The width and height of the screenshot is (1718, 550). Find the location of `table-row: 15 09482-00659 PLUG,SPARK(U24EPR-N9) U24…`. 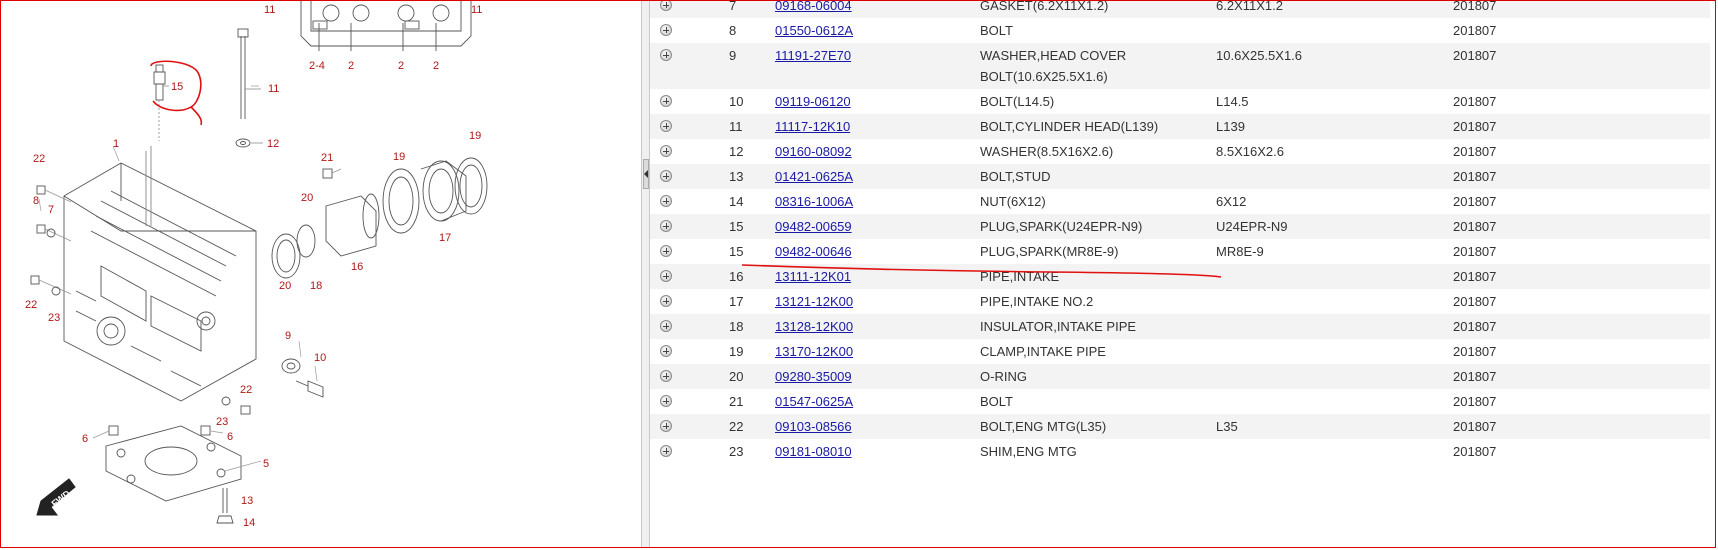

table-row: 15 09482-00659 PLUG,SPARK(U24EPR-N9) U24… is located at coordinates (1180, 226).